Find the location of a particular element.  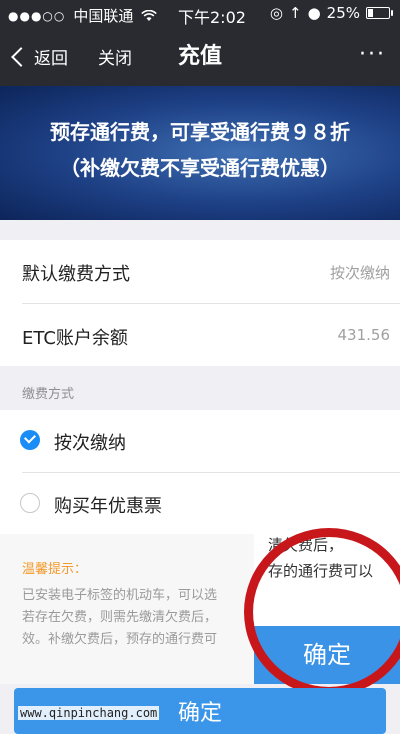

back-label: 返回 is located at coordinates (51, 59).